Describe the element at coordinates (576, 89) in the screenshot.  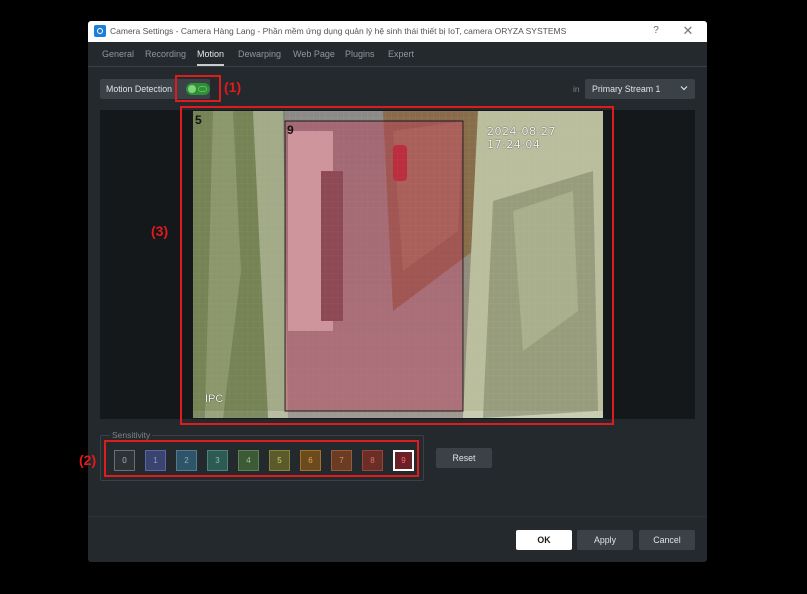
I see `stream-prefix-label: in` at that location.